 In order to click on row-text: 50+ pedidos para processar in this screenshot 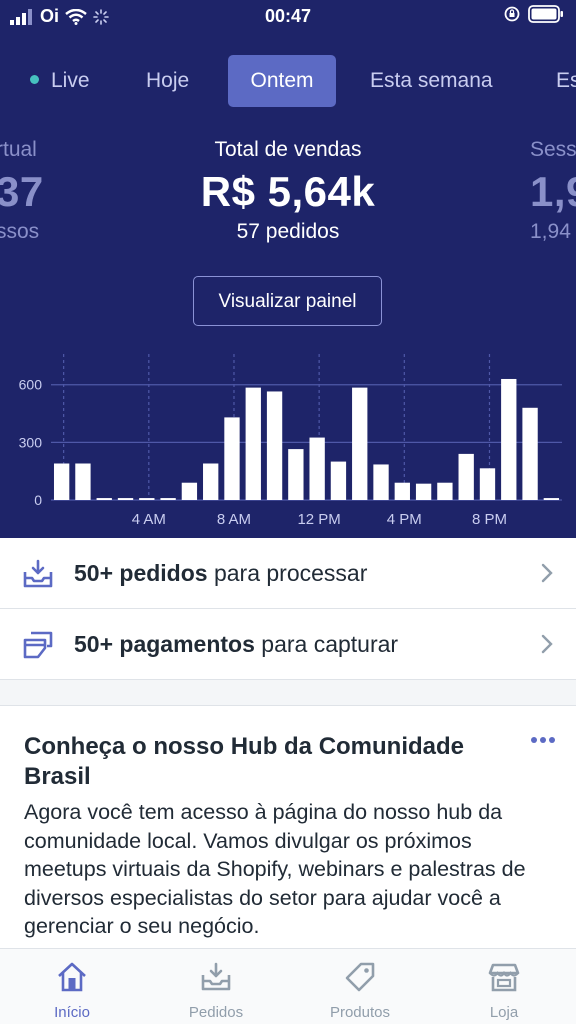, I will do `click(220, 573)`.